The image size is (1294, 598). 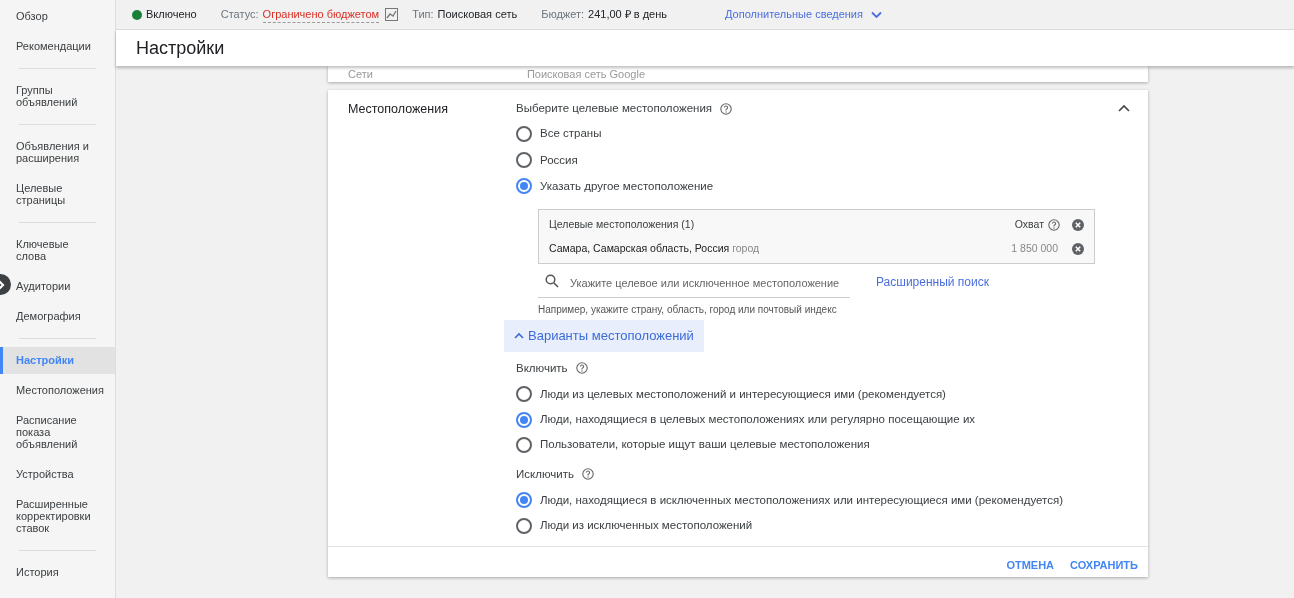 What do you see at coordinates (545, 474) in the screenshot?
I see `field-label: Исключить` at bounding box center [545, 474].